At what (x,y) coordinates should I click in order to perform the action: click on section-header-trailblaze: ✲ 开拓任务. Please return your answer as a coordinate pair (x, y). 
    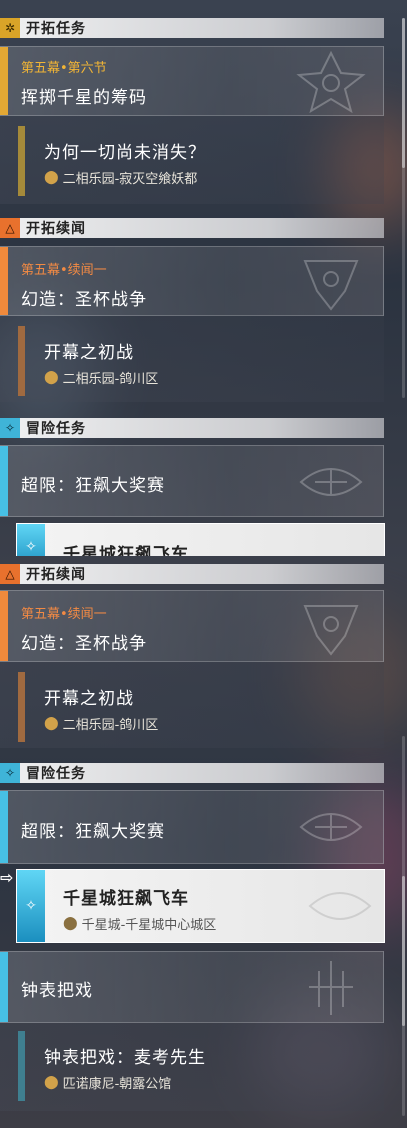
    Looking at the image, I should click on (192, 28).